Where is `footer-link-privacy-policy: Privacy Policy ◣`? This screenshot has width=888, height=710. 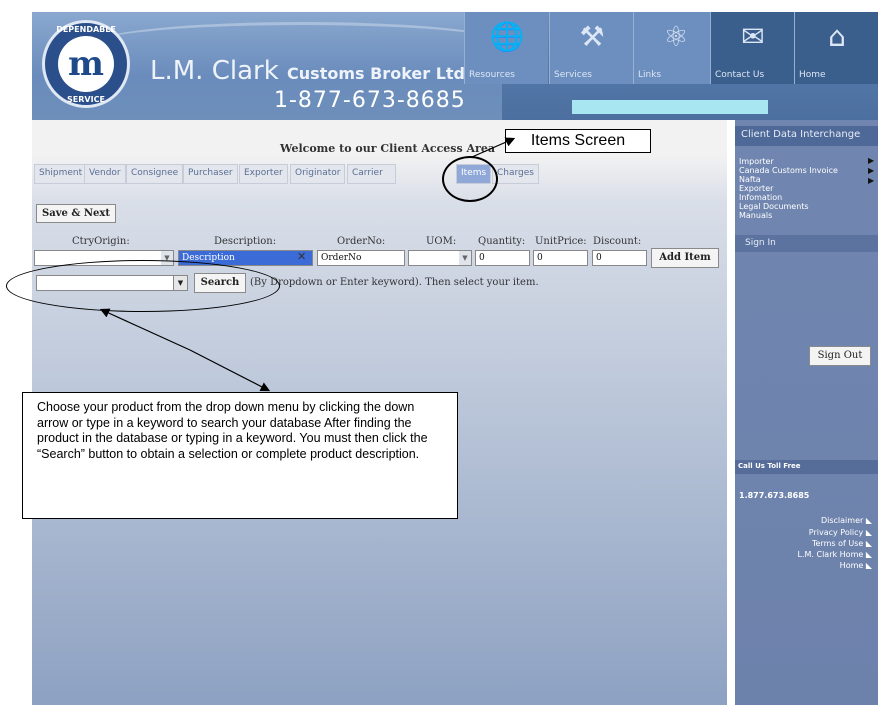 footer-link-privacy-policy: Privacy Policy ◣ is located at coordinates (840, 532).